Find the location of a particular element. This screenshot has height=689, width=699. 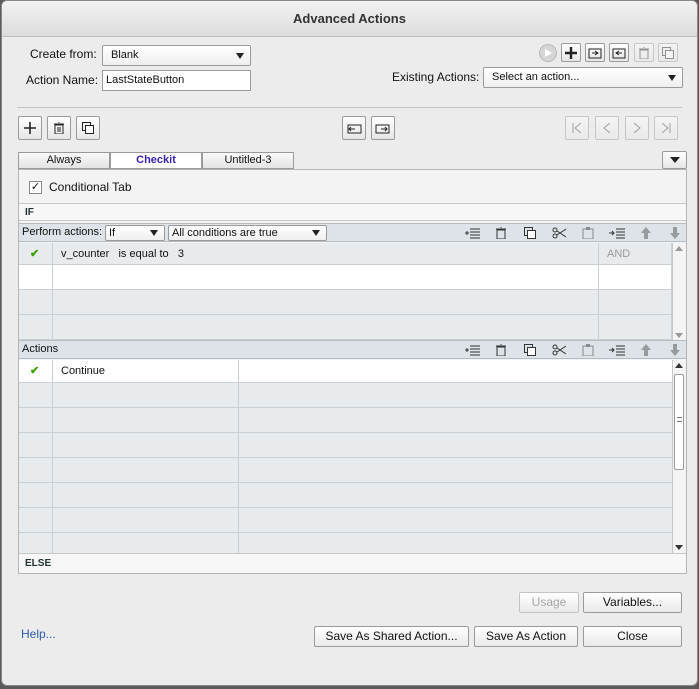

next-decision-button is located at coordinates (637, 128).